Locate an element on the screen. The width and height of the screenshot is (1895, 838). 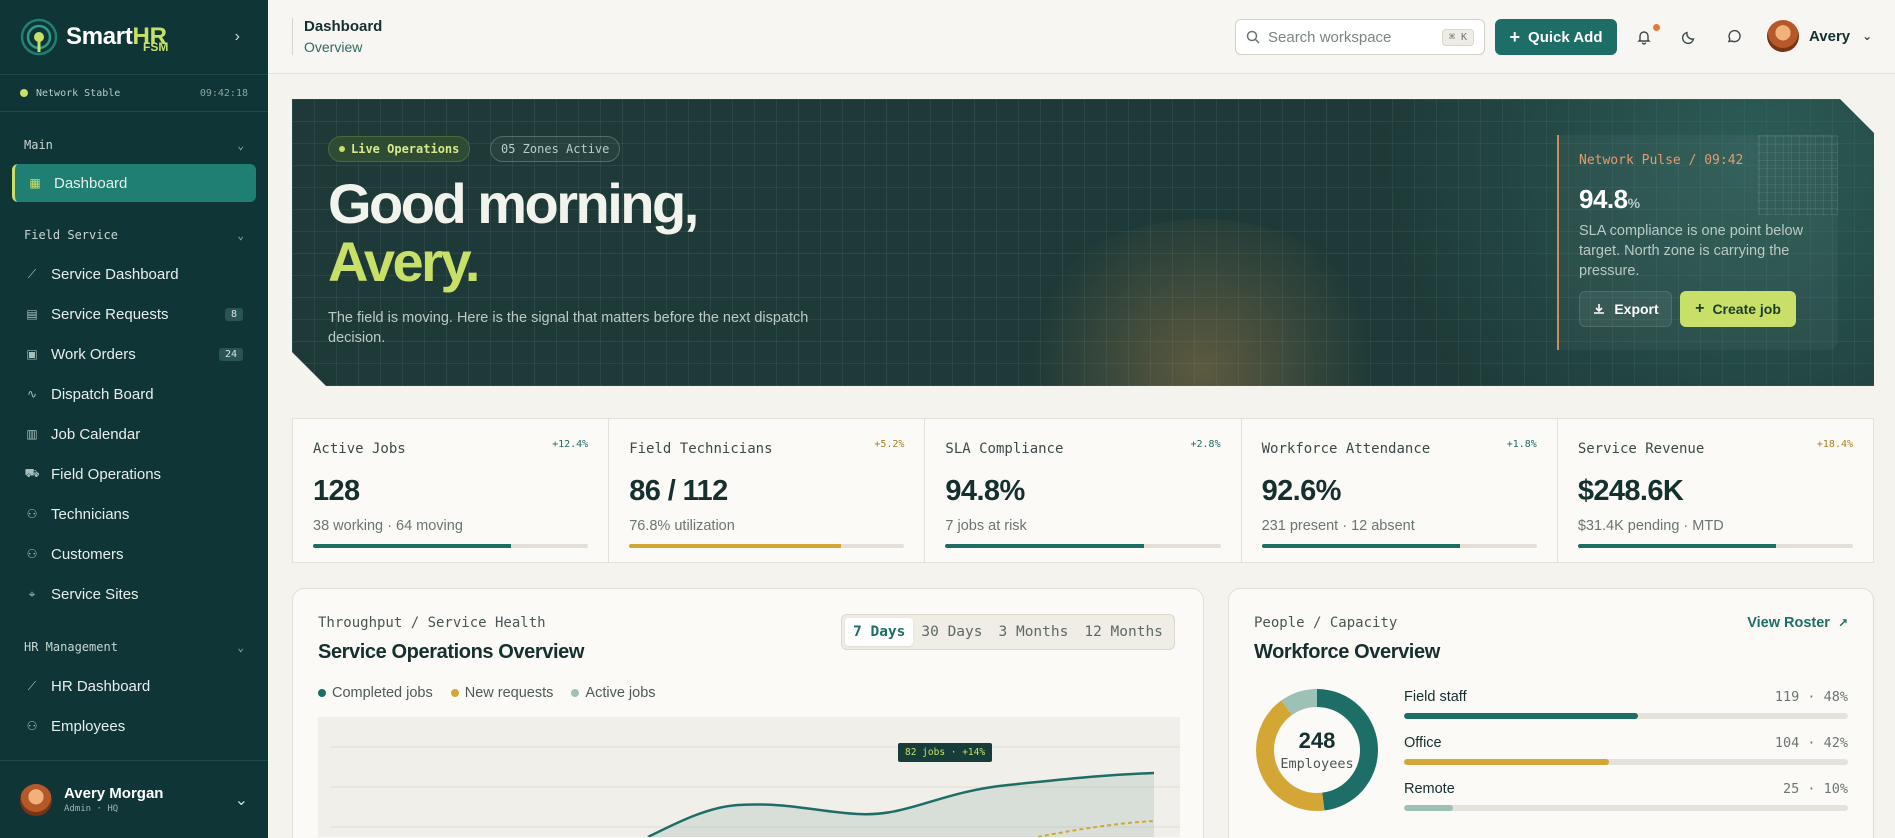
kpi-value: 128 is located at coordinates (336, 491).